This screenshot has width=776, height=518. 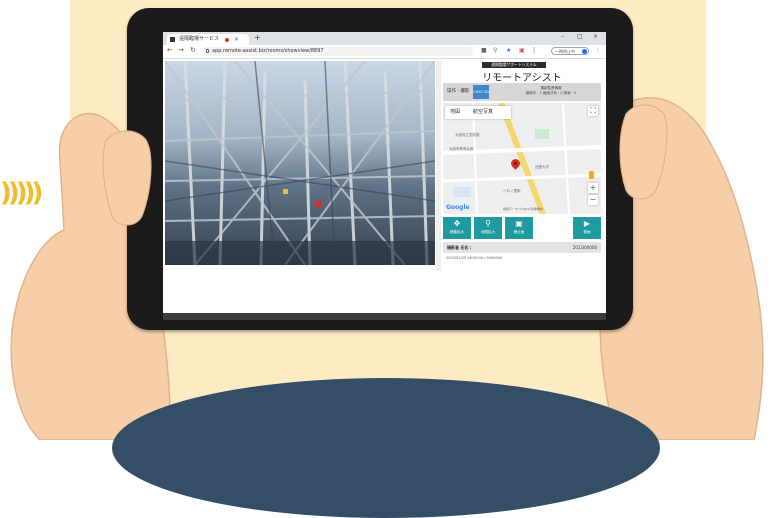 I want to click on camera-icon: ■, so click(x=484, y=50).